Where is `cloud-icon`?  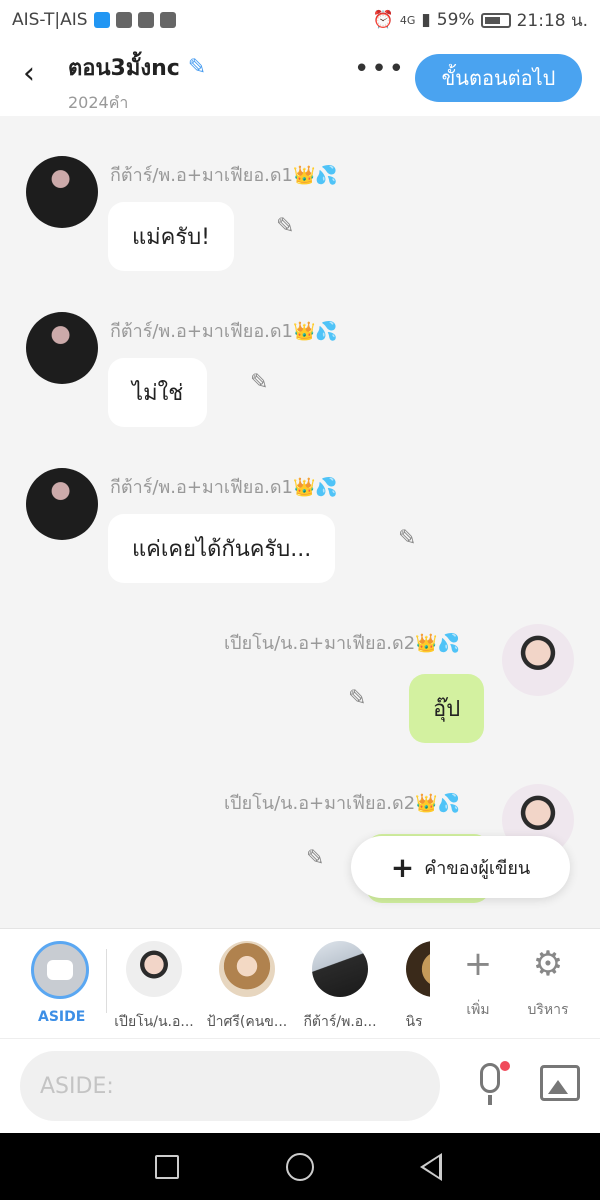 cloud-icon is located at coordinates (145, 20).